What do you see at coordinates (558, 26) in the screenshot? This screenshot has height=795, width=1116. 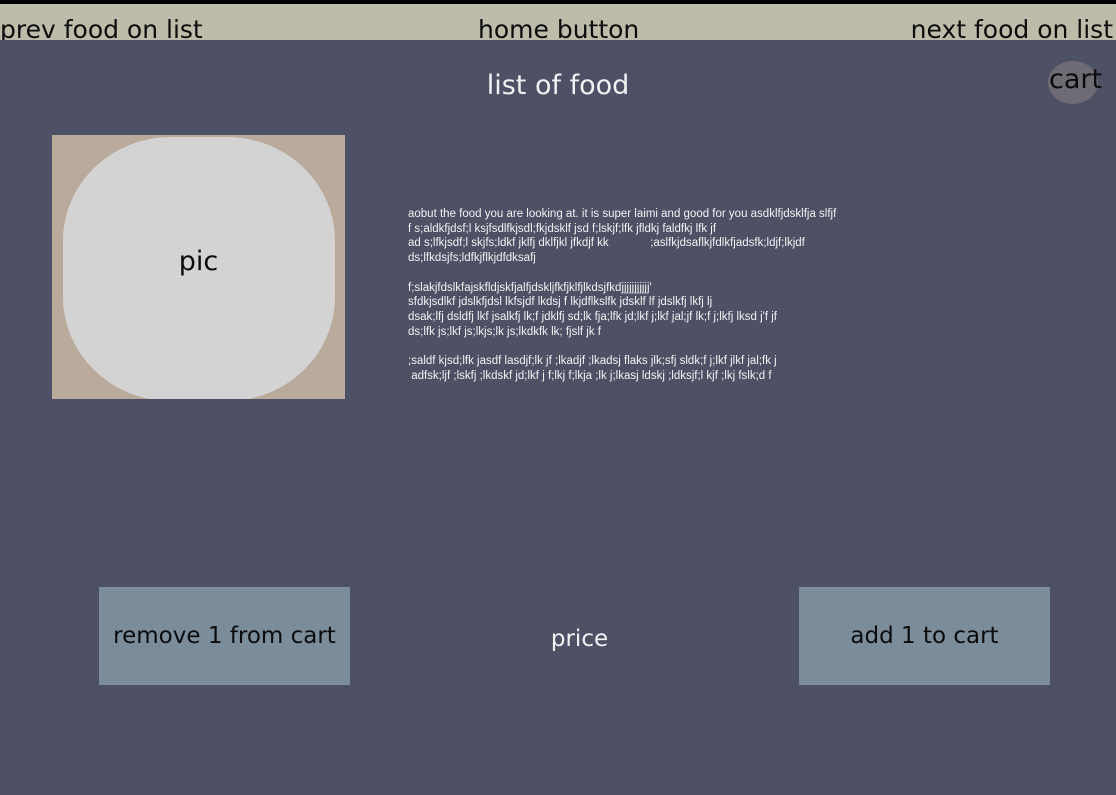 I see `home-button: home button` at bounding box center [558, 26].